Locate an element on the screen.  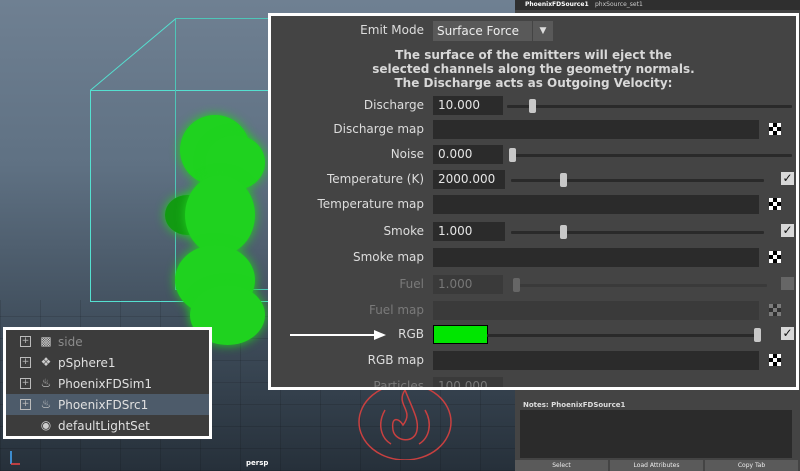
smoke-field: 1.000 is located at coordinates (469, 231).